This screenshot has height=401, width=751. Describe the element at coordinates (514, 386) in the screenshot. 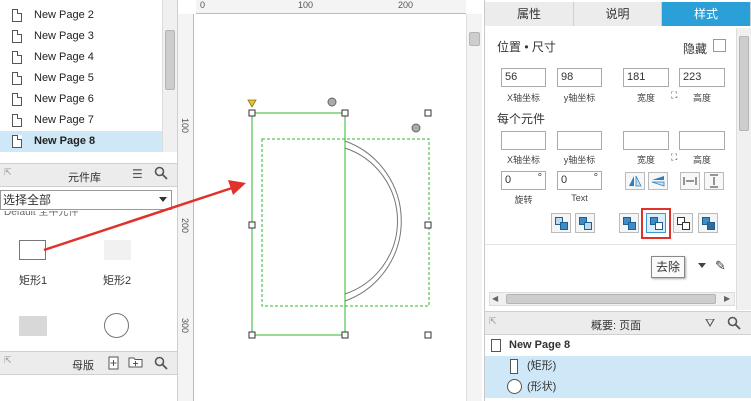

I see `circle-outline-icon` at that location.